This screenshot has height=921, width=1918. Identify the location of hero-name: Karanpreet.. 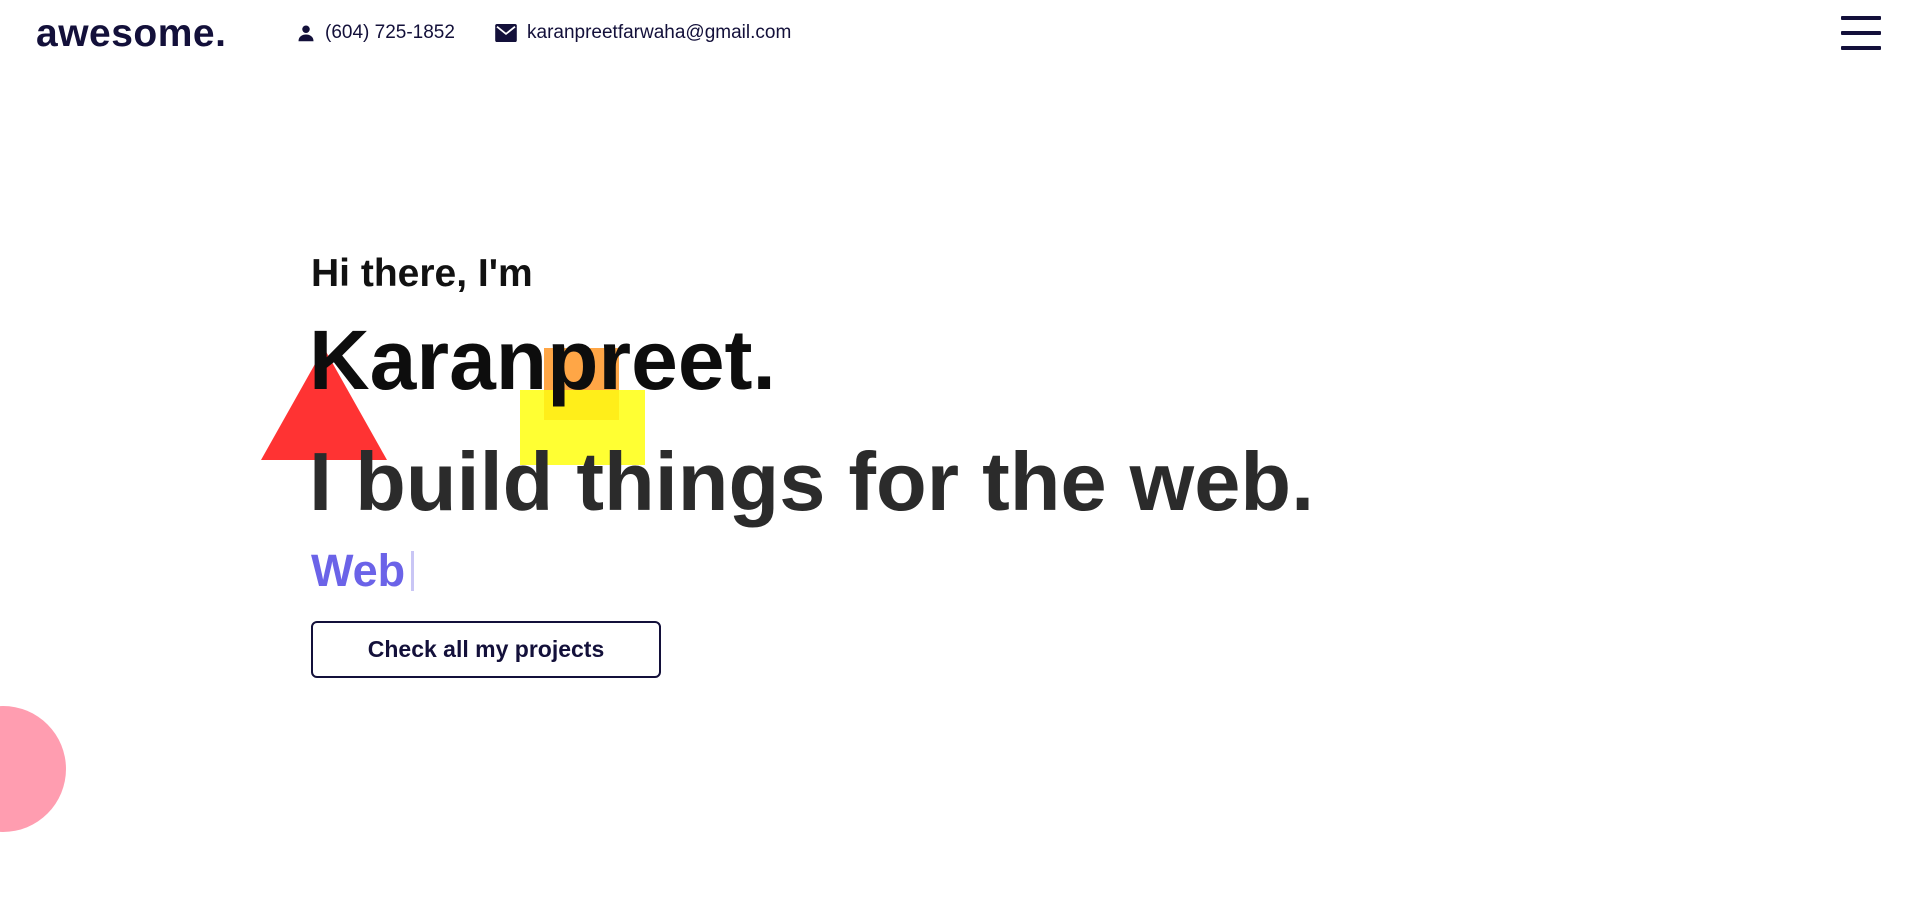
(542, 360).